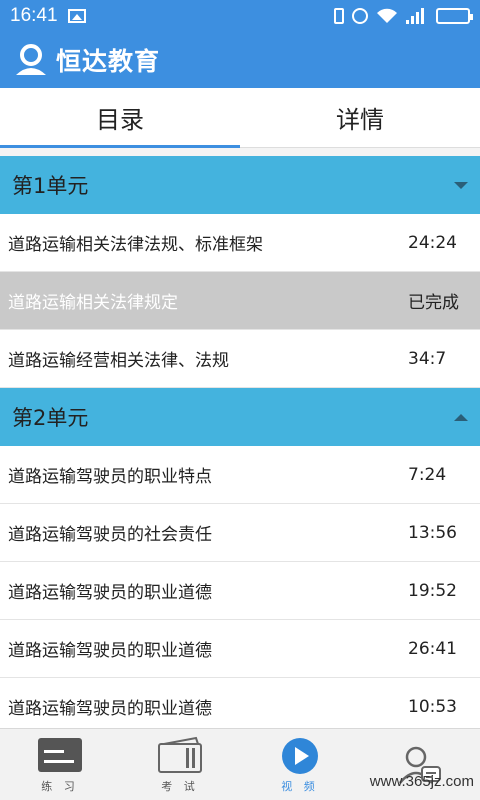  I want to click on practice-icon, so click(60, 754).